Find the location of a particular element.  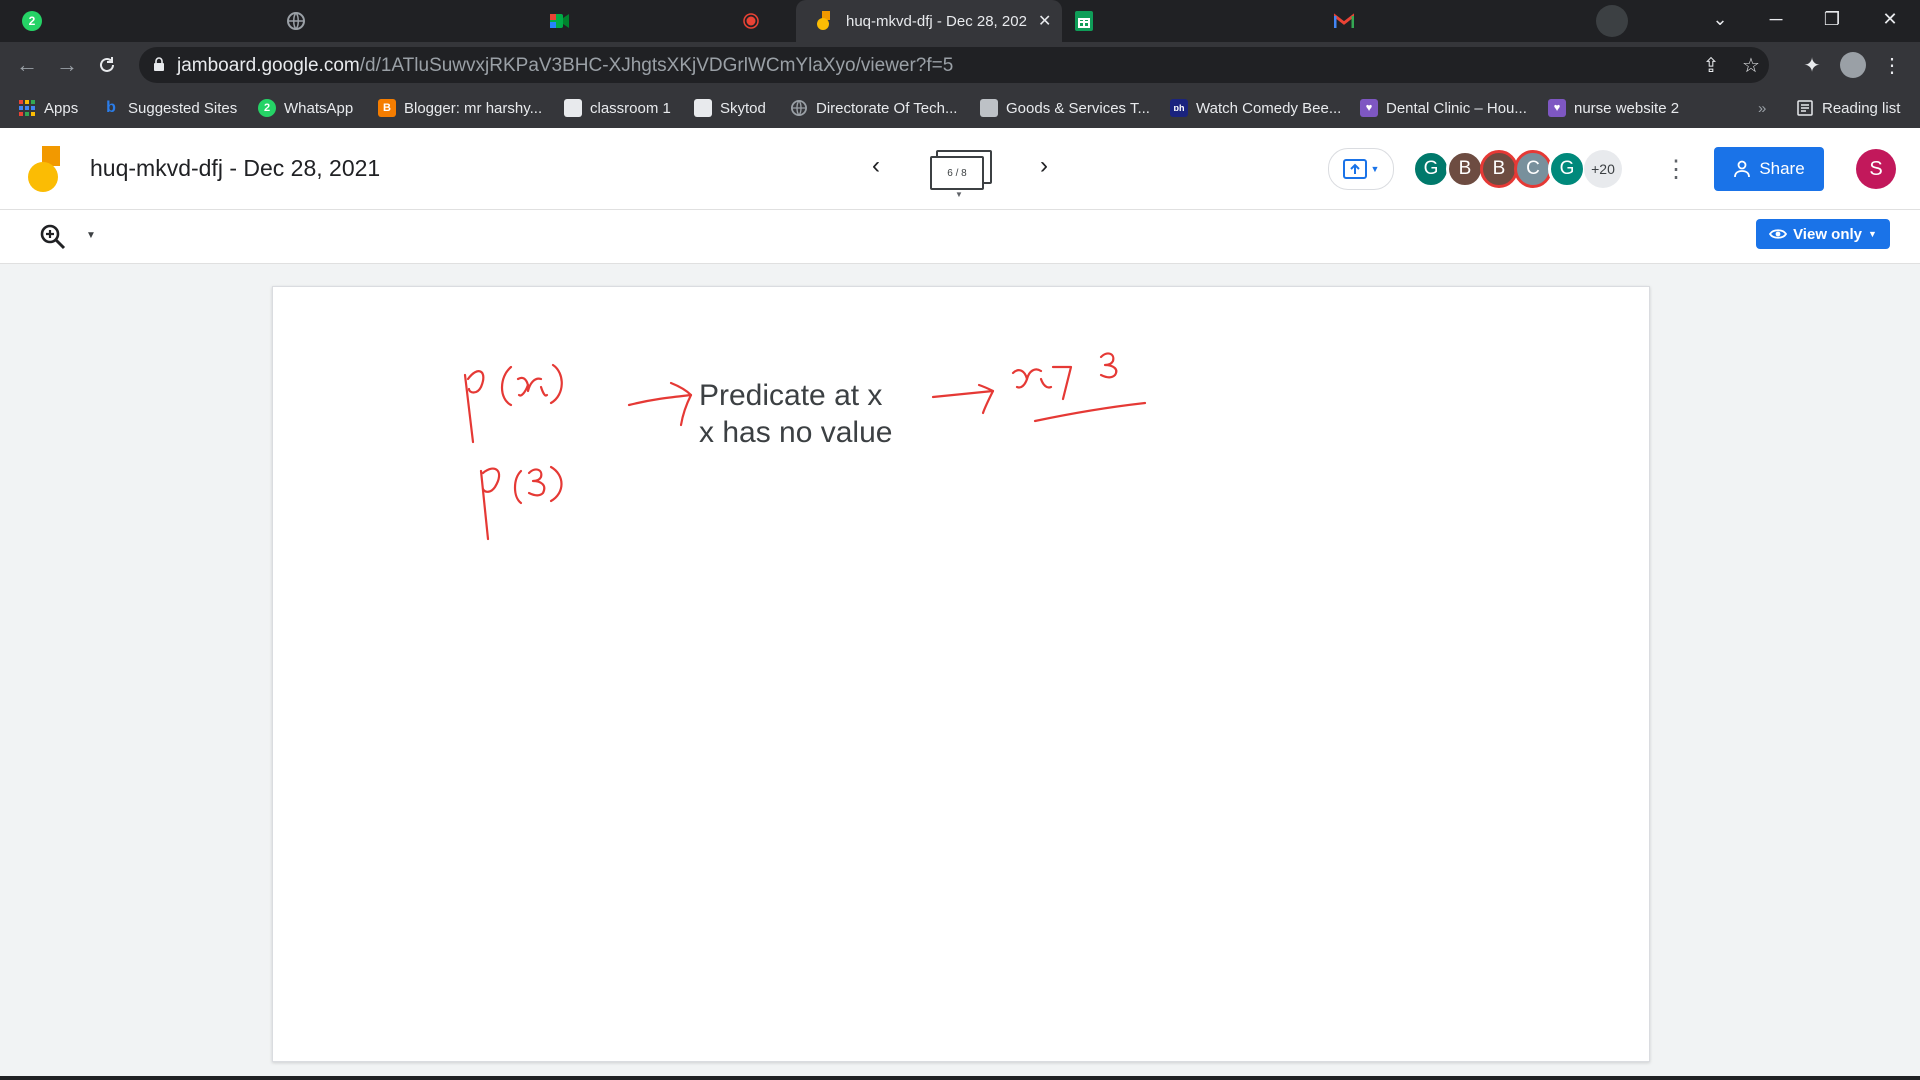

frame-bar-toggle: 6 / 8 ▼ is located at coordinates (961, 174).